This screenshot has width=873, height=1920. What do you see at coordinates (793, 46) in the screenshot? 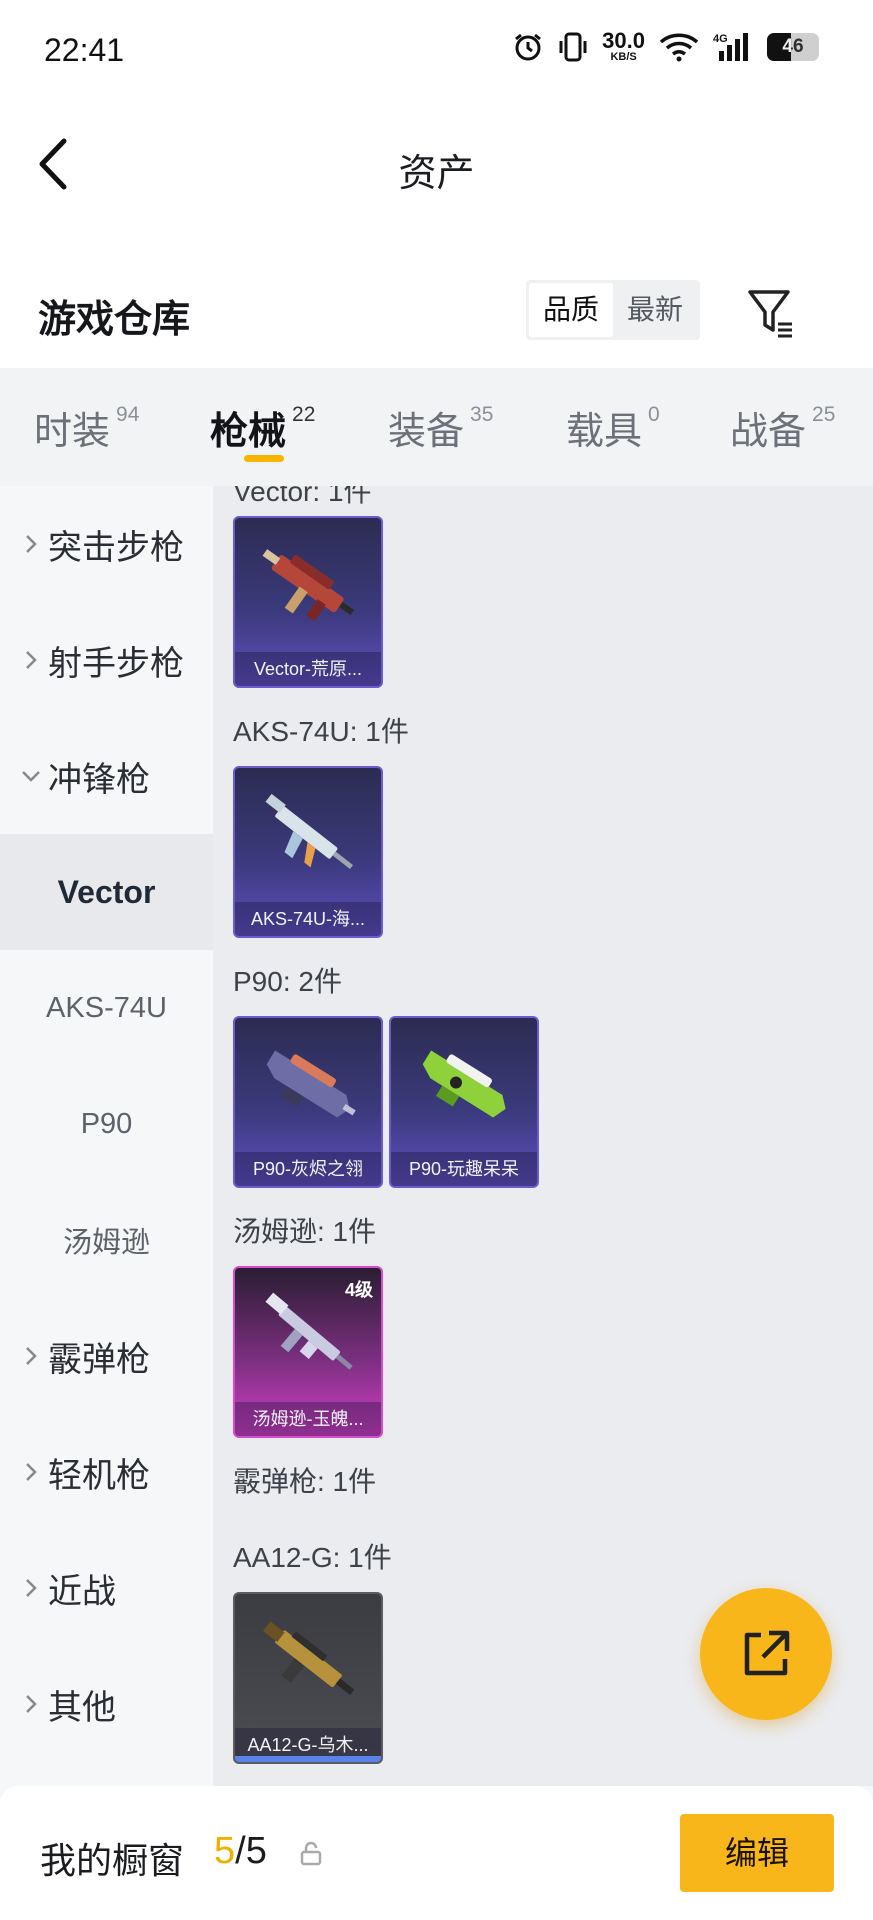
I see `battery-icon: 46` at bounding box center [793, 46].